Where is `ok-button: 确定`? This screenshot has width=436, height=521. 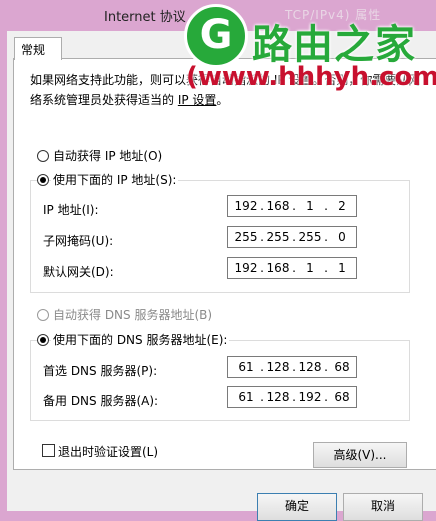 ok-button: 确定 is located at coordinates (297, 507).